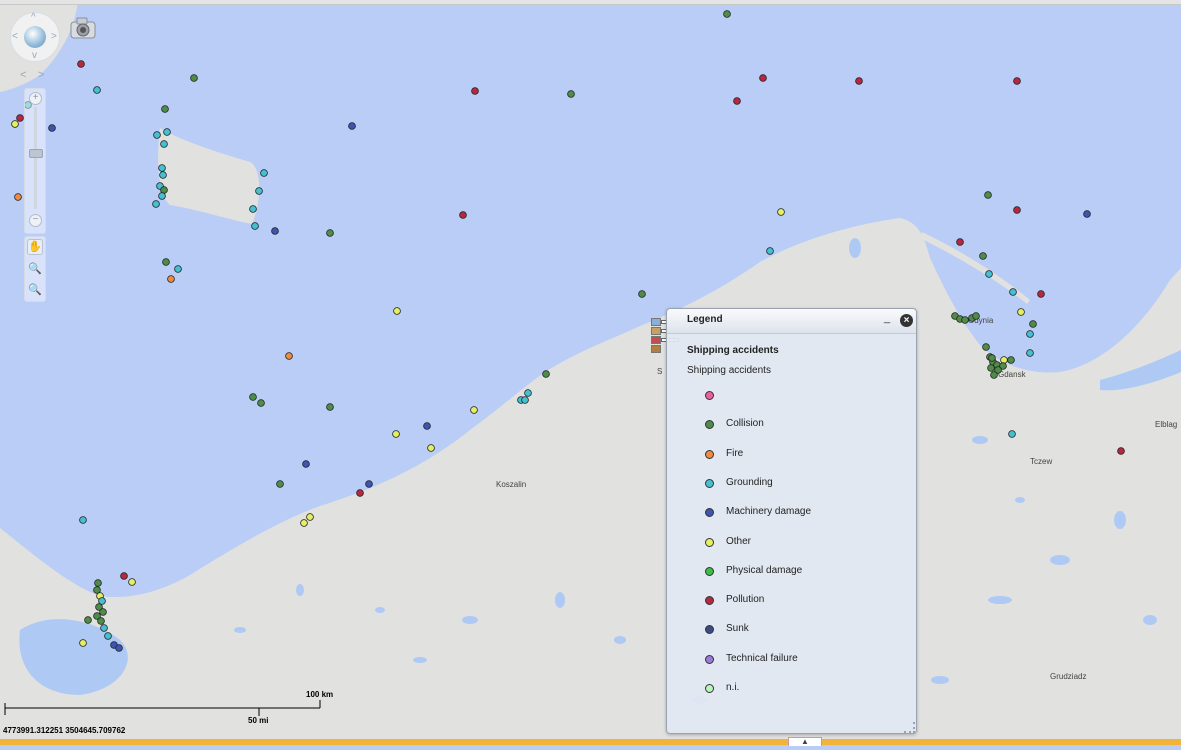 Image resolution: width=1181 pixels, height=750 pixels. What do you see at coordinates (33, 18) in the screenshot?
I see `pan-up-button: ^` at bounding box center [33, 18].